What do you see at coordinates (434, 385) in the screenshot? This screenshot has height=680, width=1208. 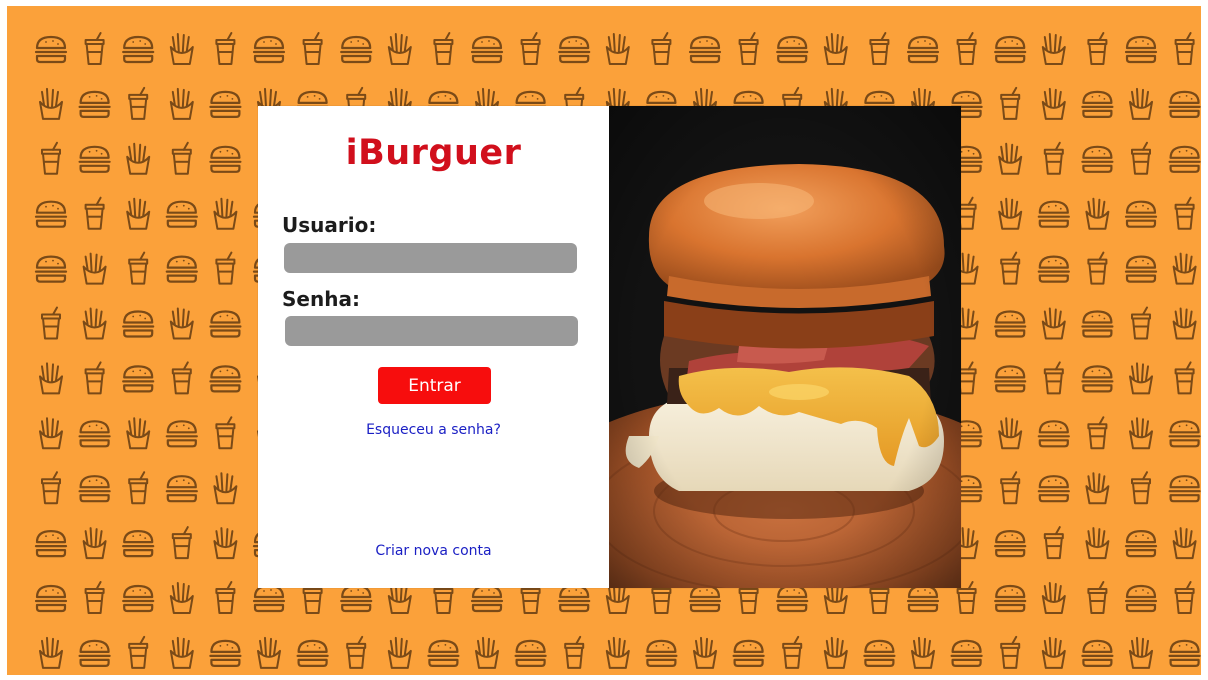 I see `login-button: Entrar` at bounding box center [434, 385].